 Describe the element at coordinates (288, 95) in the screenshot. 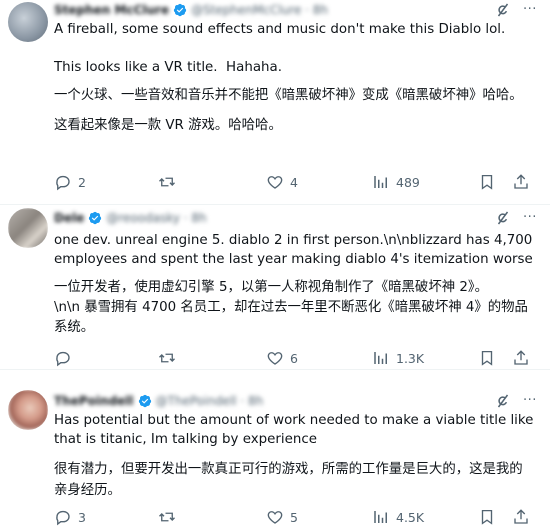

I see `tweet-text-translation: 一个火球、一些音效和音乐并不能把《暗黑破坏神》变成《暗黑破坏神》哈哈。` at that location.